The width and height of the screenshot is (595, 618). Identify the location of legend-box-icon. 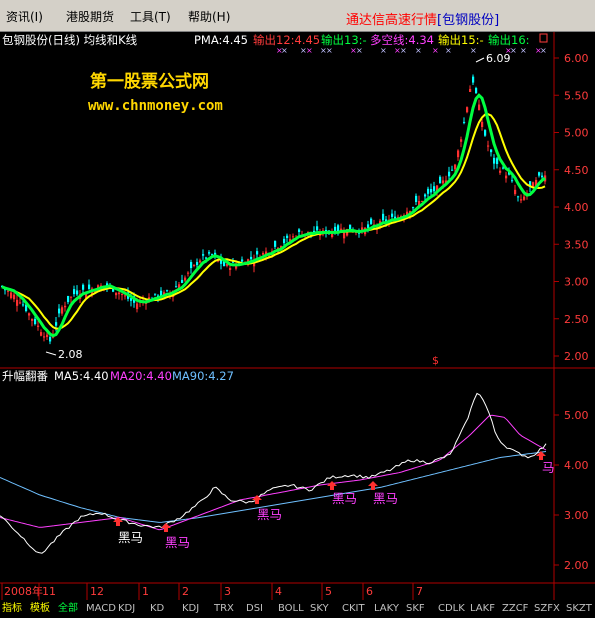
(543, 38).